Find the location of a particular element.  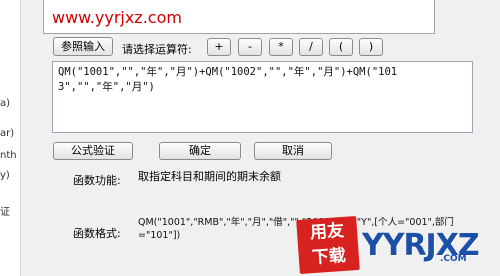

operator-divide-button: / is located at coordinates (311, 47).